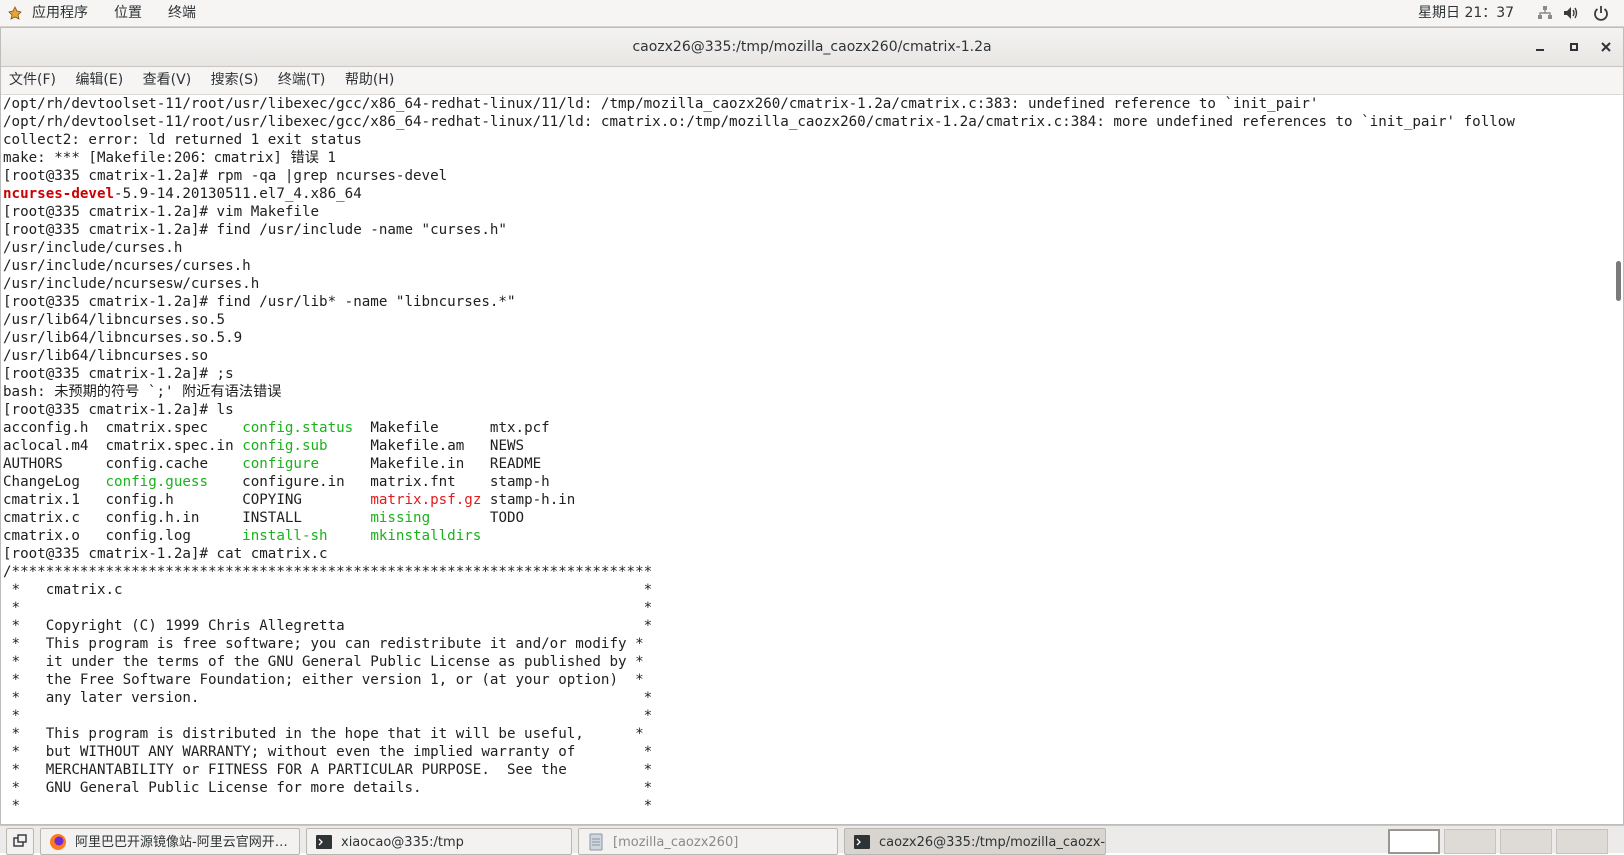 This screenshot has width=1624, height=855. Describe the element at coordinates (298, 428) in the screenshot. I see `ls-entry: config.status` at that location.